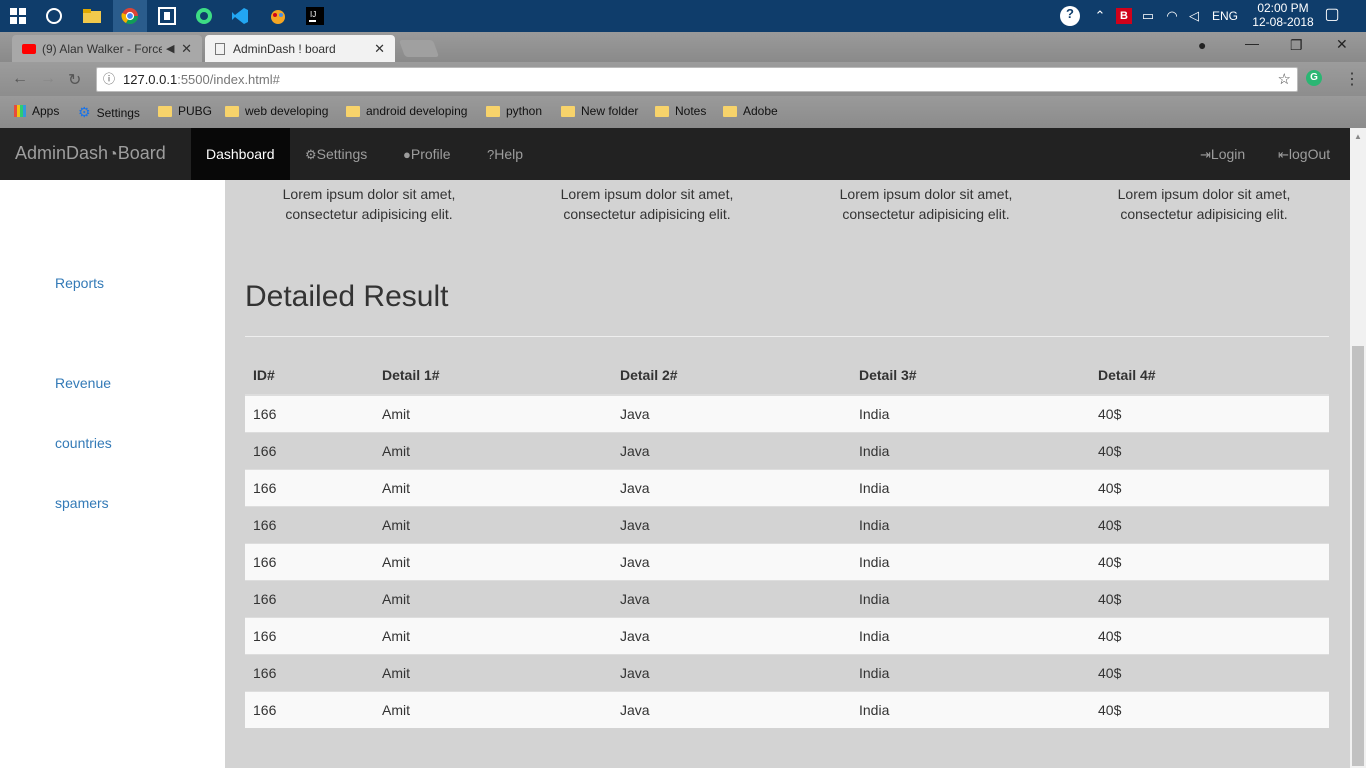 The height and width of the screenshot is (768, 1366). Describe the element at coordinates (204, 16) in the screenshot. I see `android-icon` at that location.